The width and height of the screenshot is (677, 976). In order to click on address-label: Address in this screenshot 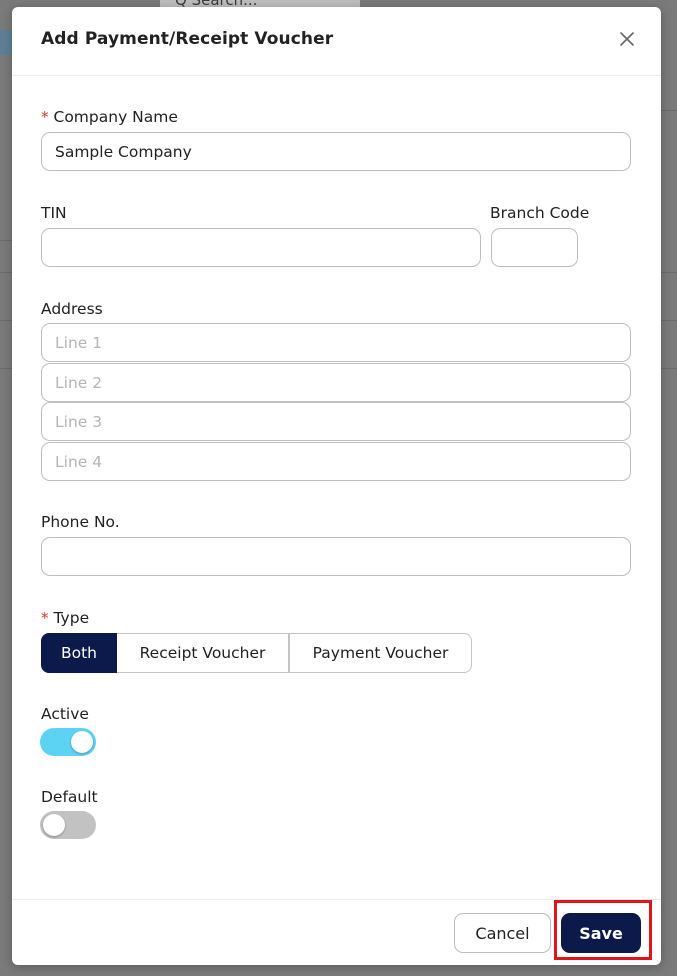, I will do `click(72, 309)`.